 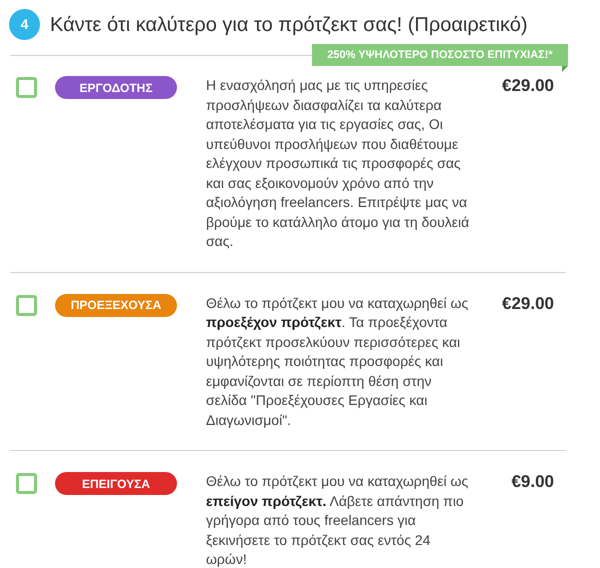 What do you see at coordinates (565, 69) in the screenshot?
I see `ribbon-fold-icon` at bounding box center [565, 69].